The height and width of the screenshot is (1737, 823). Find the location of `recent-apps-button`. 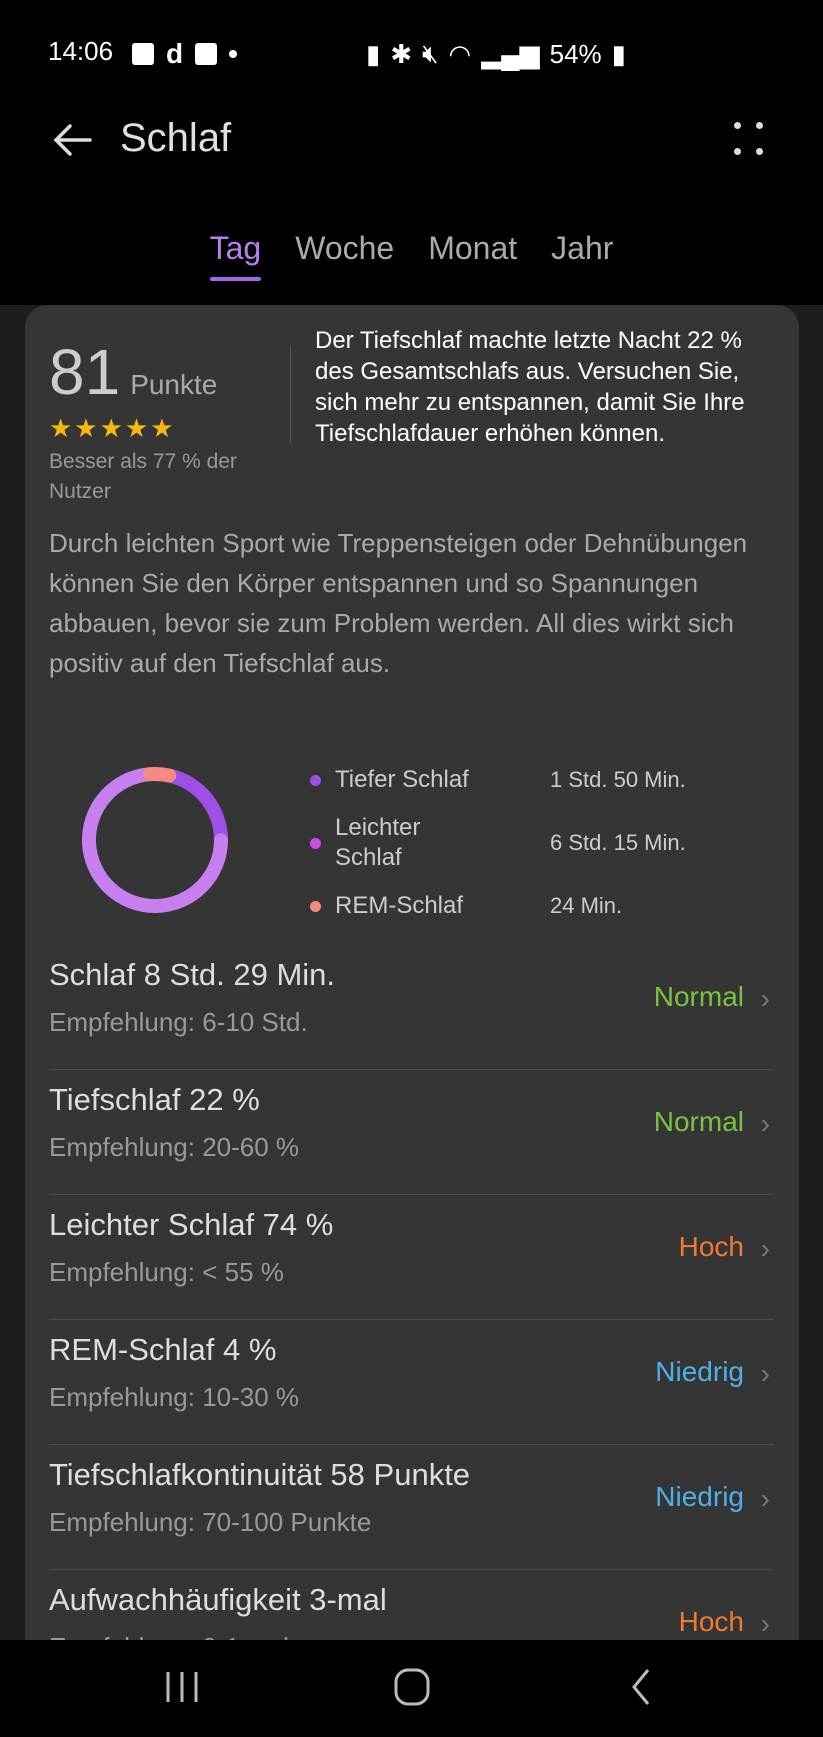

recent-apps-button is located at coordinates (182, 1687).